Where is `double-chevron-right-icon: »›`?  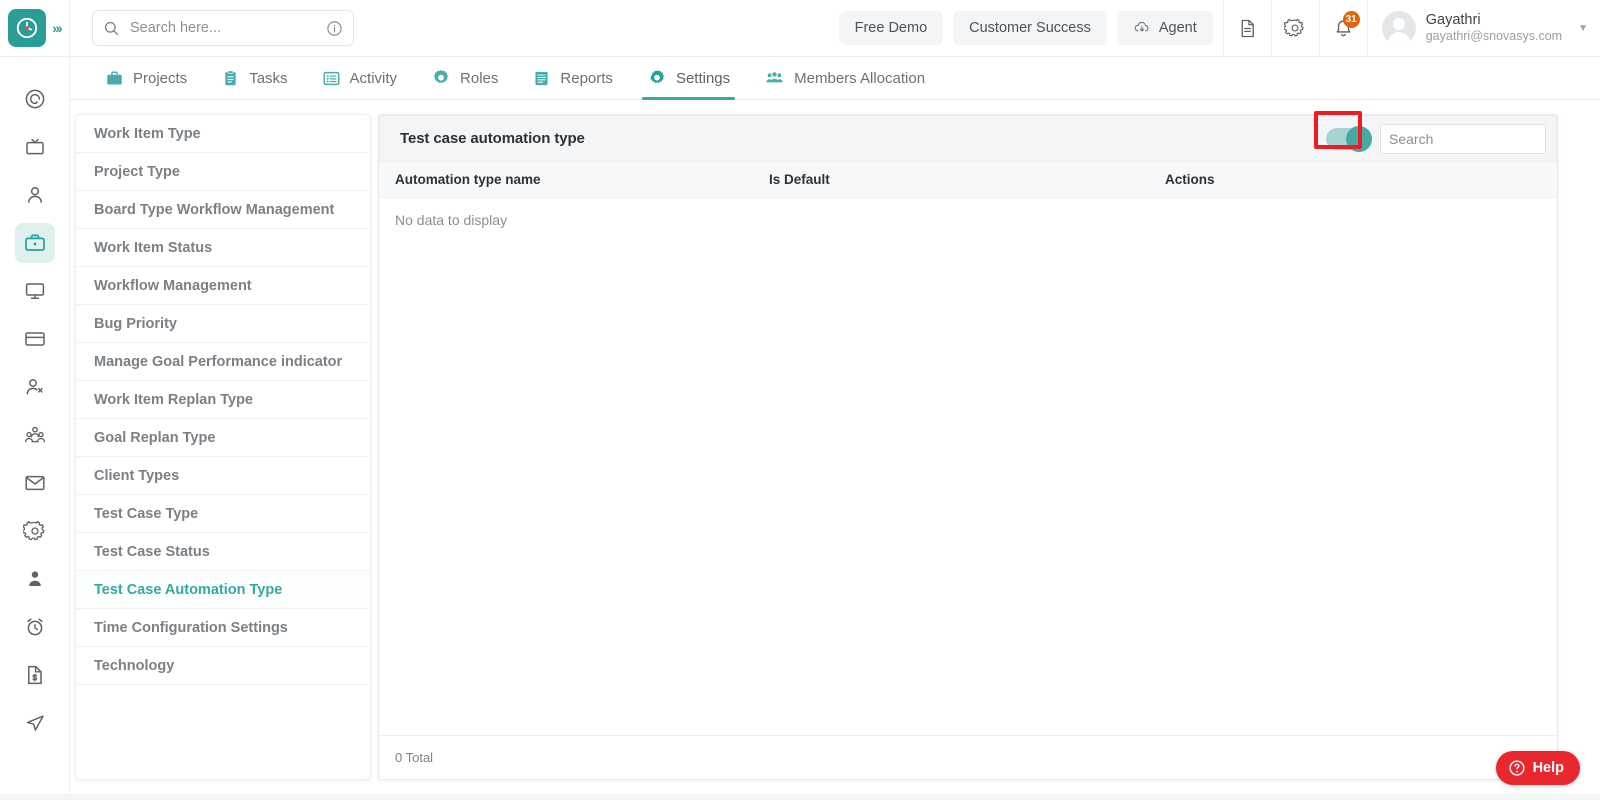 double-chevron-right-icon: »› is located at coordinates (57, 28).